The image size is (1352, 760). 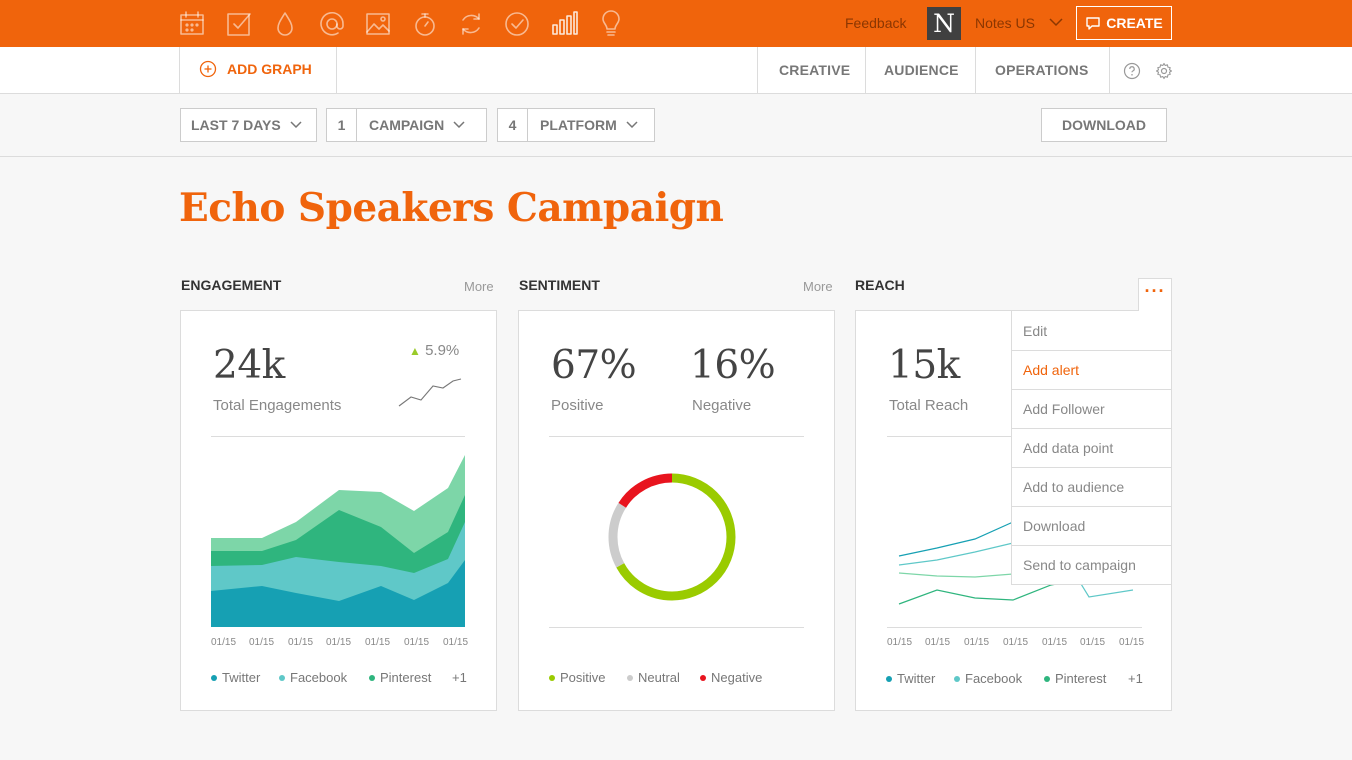 I want to click on date-range-label: LAST 7 DAYS, so click(x=236, y=125).